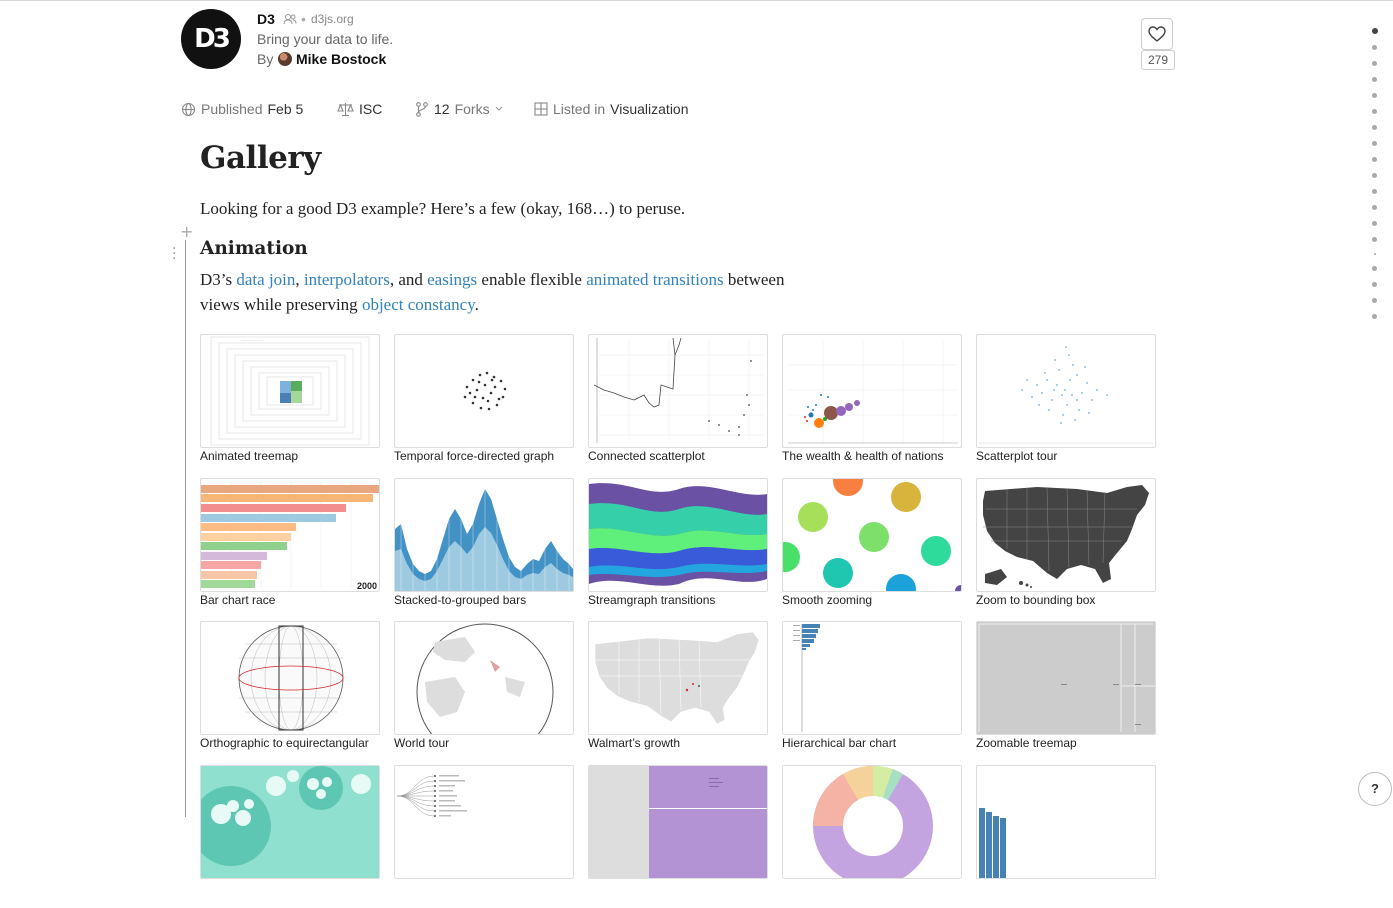 Image resolution: width=1393 pixels, height=908 pixels. I want to click on gallery-card: Connected scatterplot, so click(678, 406).